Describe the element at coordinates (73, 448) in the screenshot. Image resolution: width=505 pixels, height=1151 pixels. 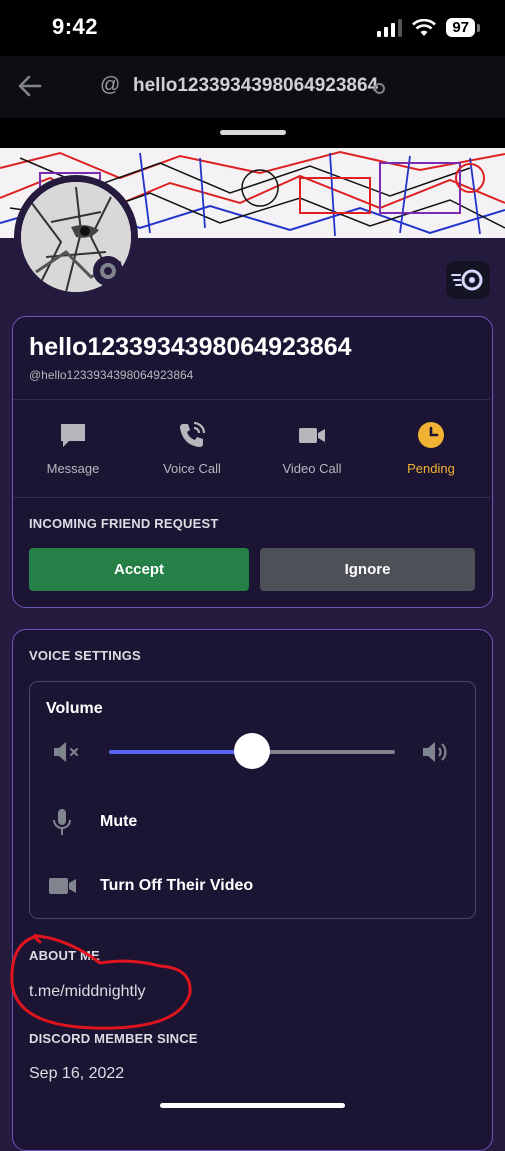
I see `message-button: Message` at that location.